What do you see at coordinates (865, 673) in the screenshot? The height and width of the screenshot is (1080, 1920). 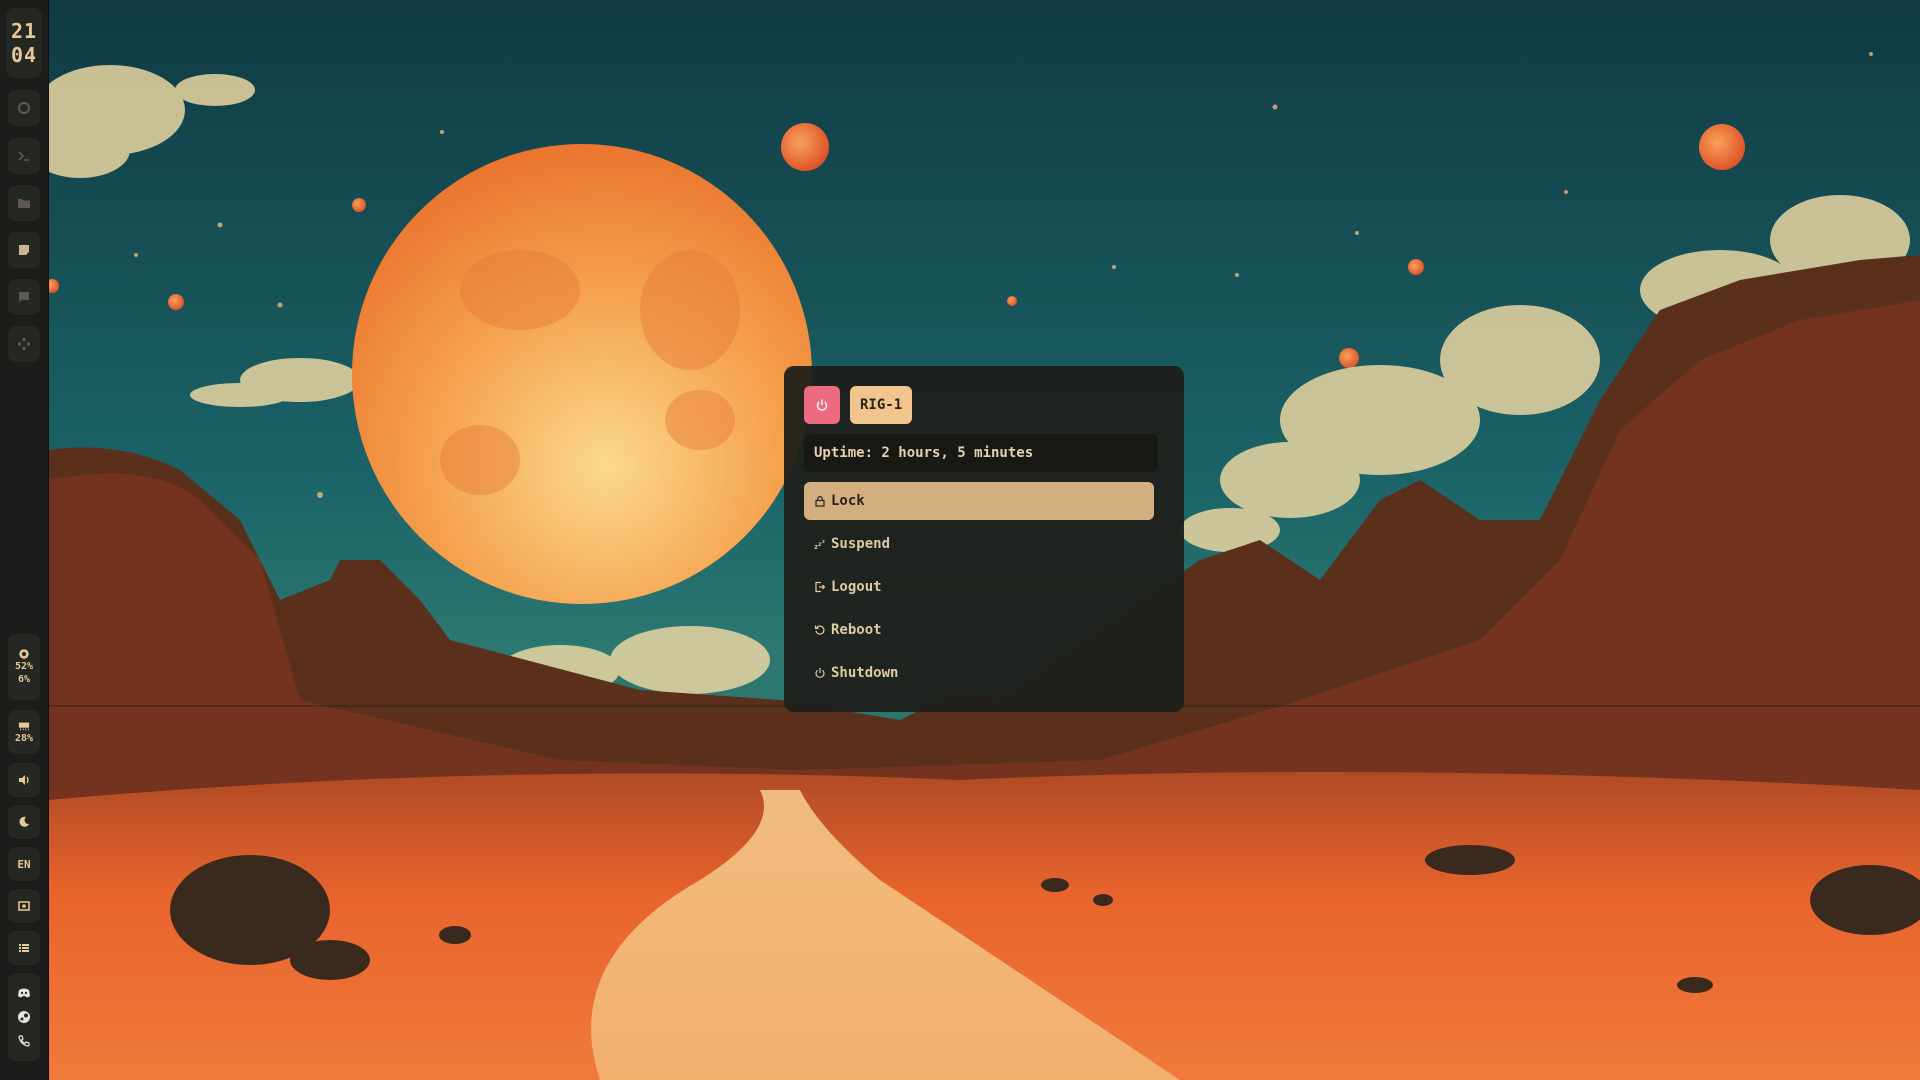 I see `shutdown-label: Shutdown` at bounding box center [865, 673].